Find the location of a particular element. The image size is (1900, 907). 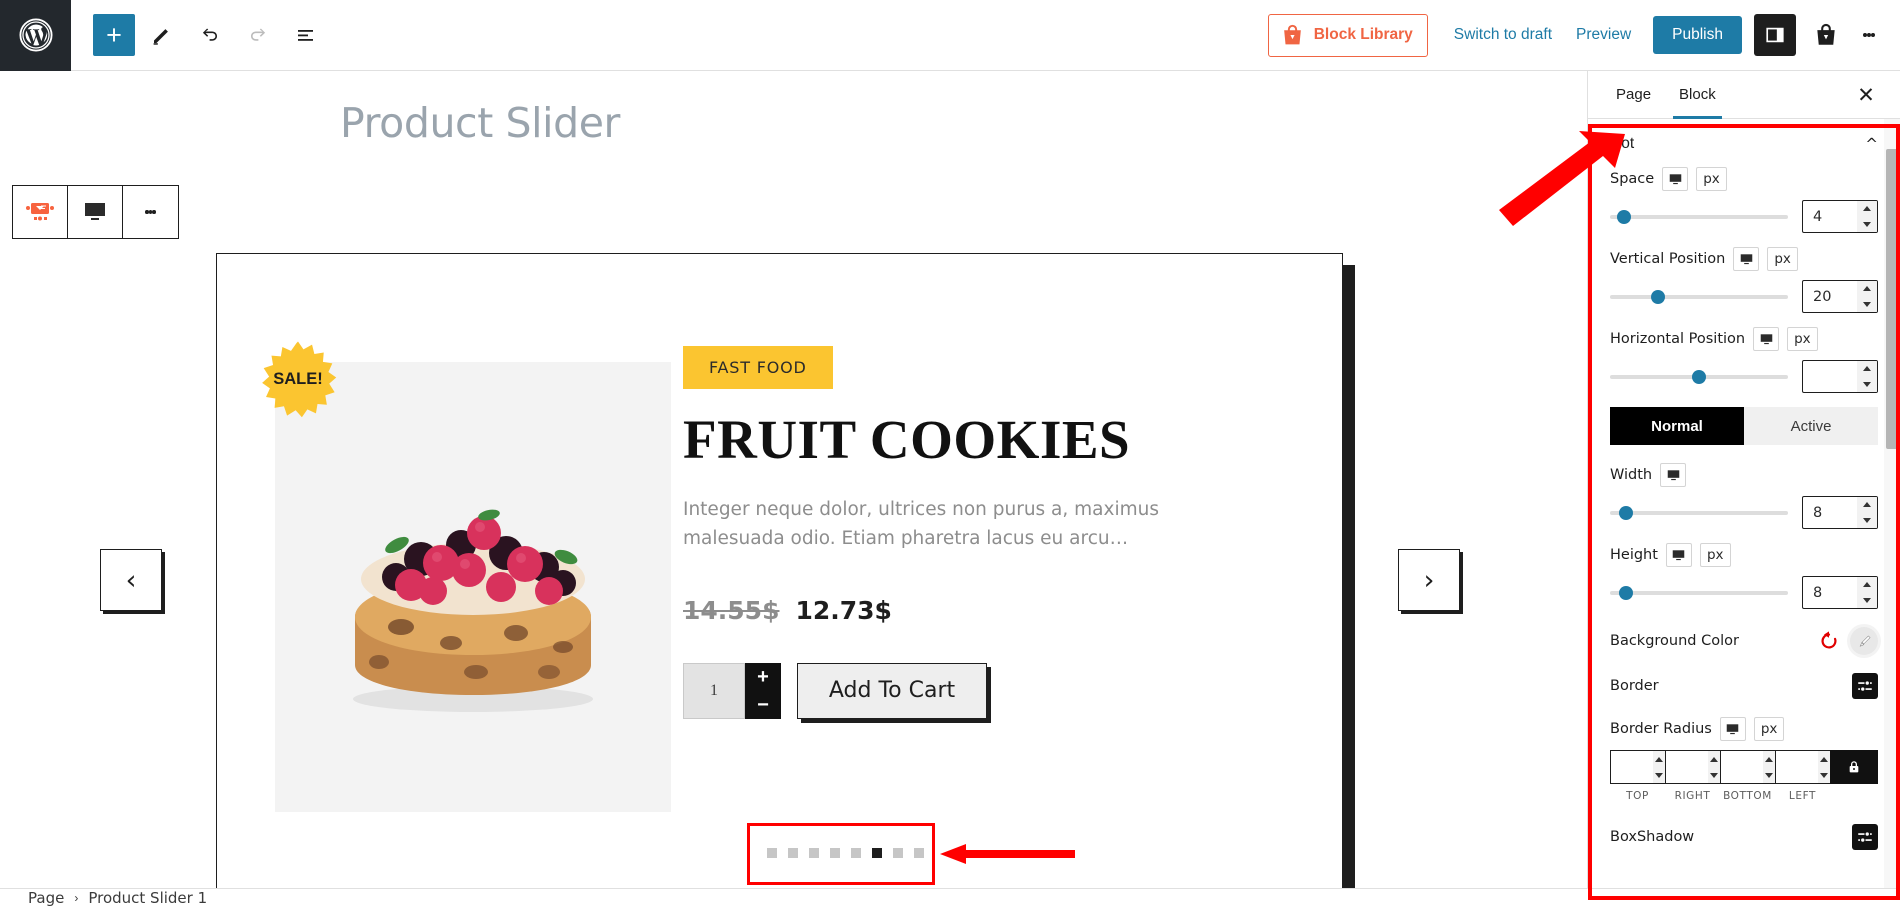

dot-panel-header: Dot ^ is located at coordinates (1744, 143).